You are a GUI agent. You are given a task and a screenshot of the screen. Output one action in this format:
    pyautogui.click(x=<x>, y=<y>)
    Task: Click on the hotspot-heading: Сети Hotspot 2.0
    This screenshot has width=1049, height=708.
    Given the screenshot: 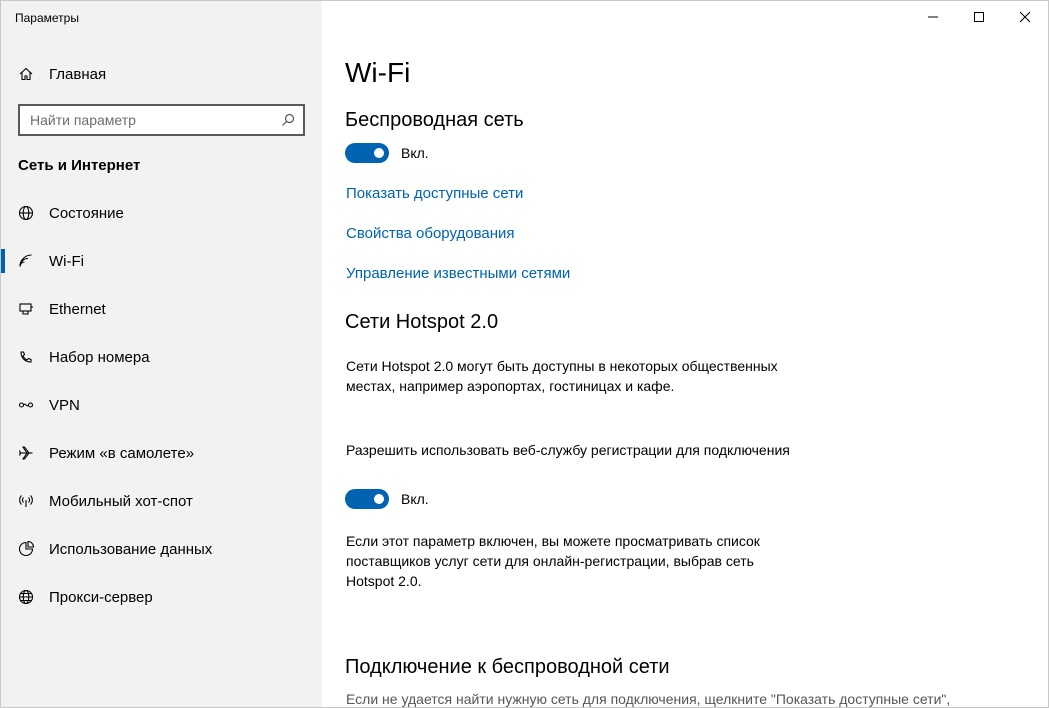 What is the action you would take?
    pyautogui.click(x=422, y=322)
    